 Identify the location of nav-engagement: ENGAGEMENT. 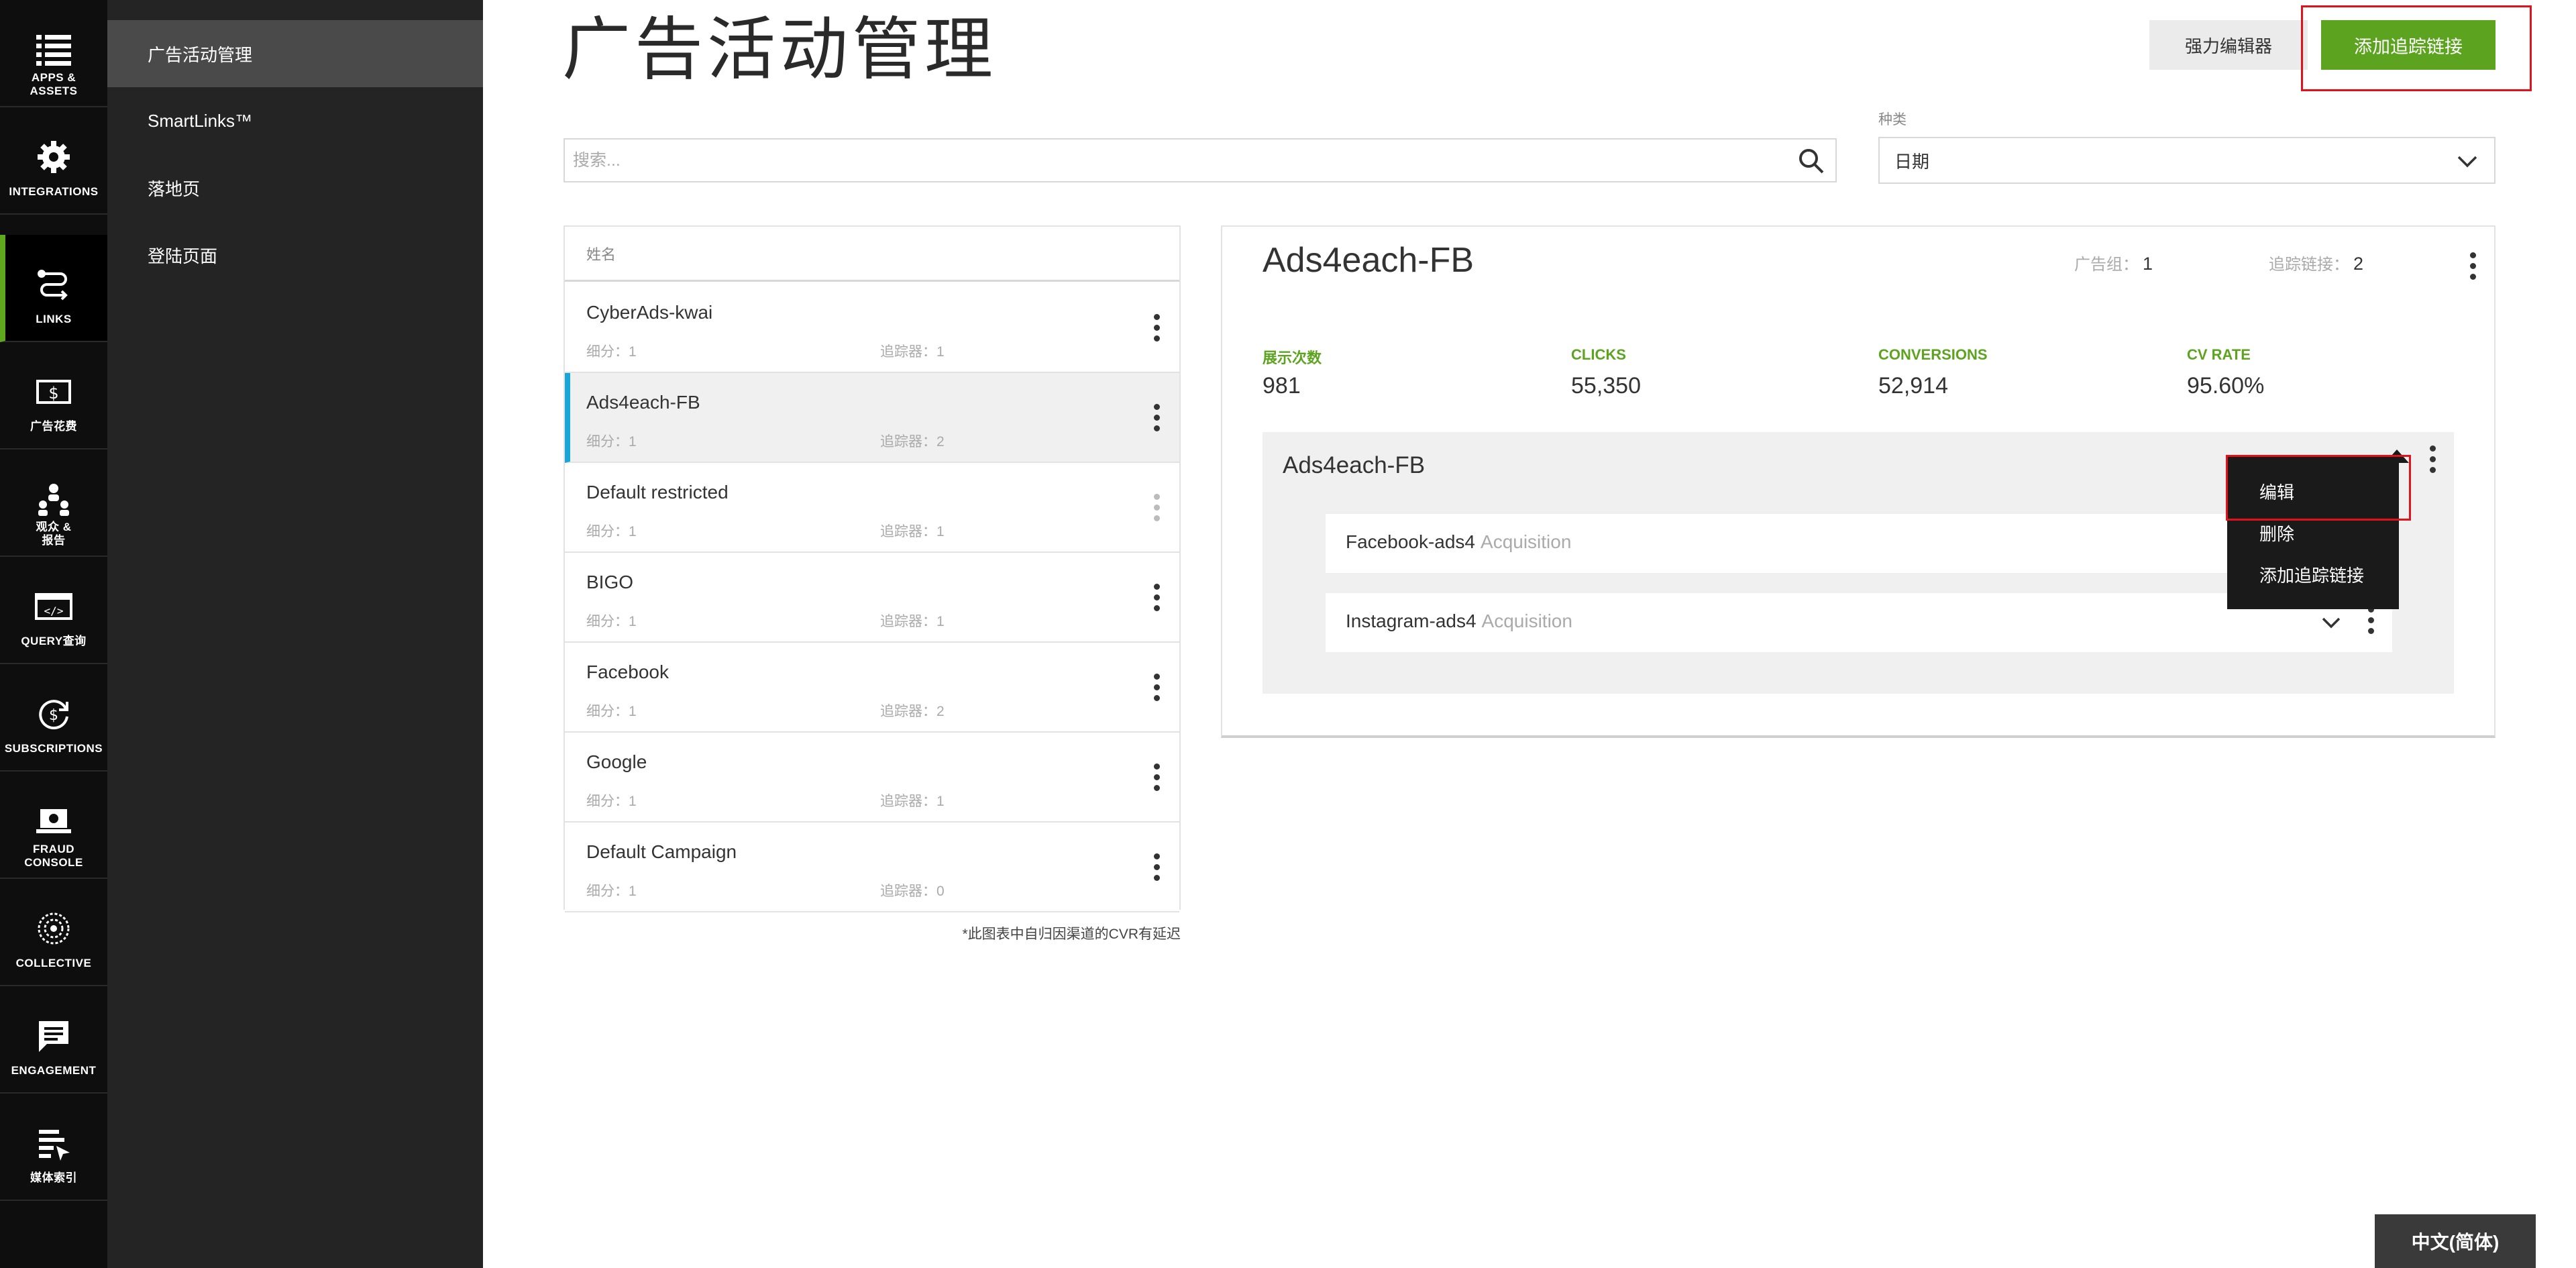
(53, 1040).